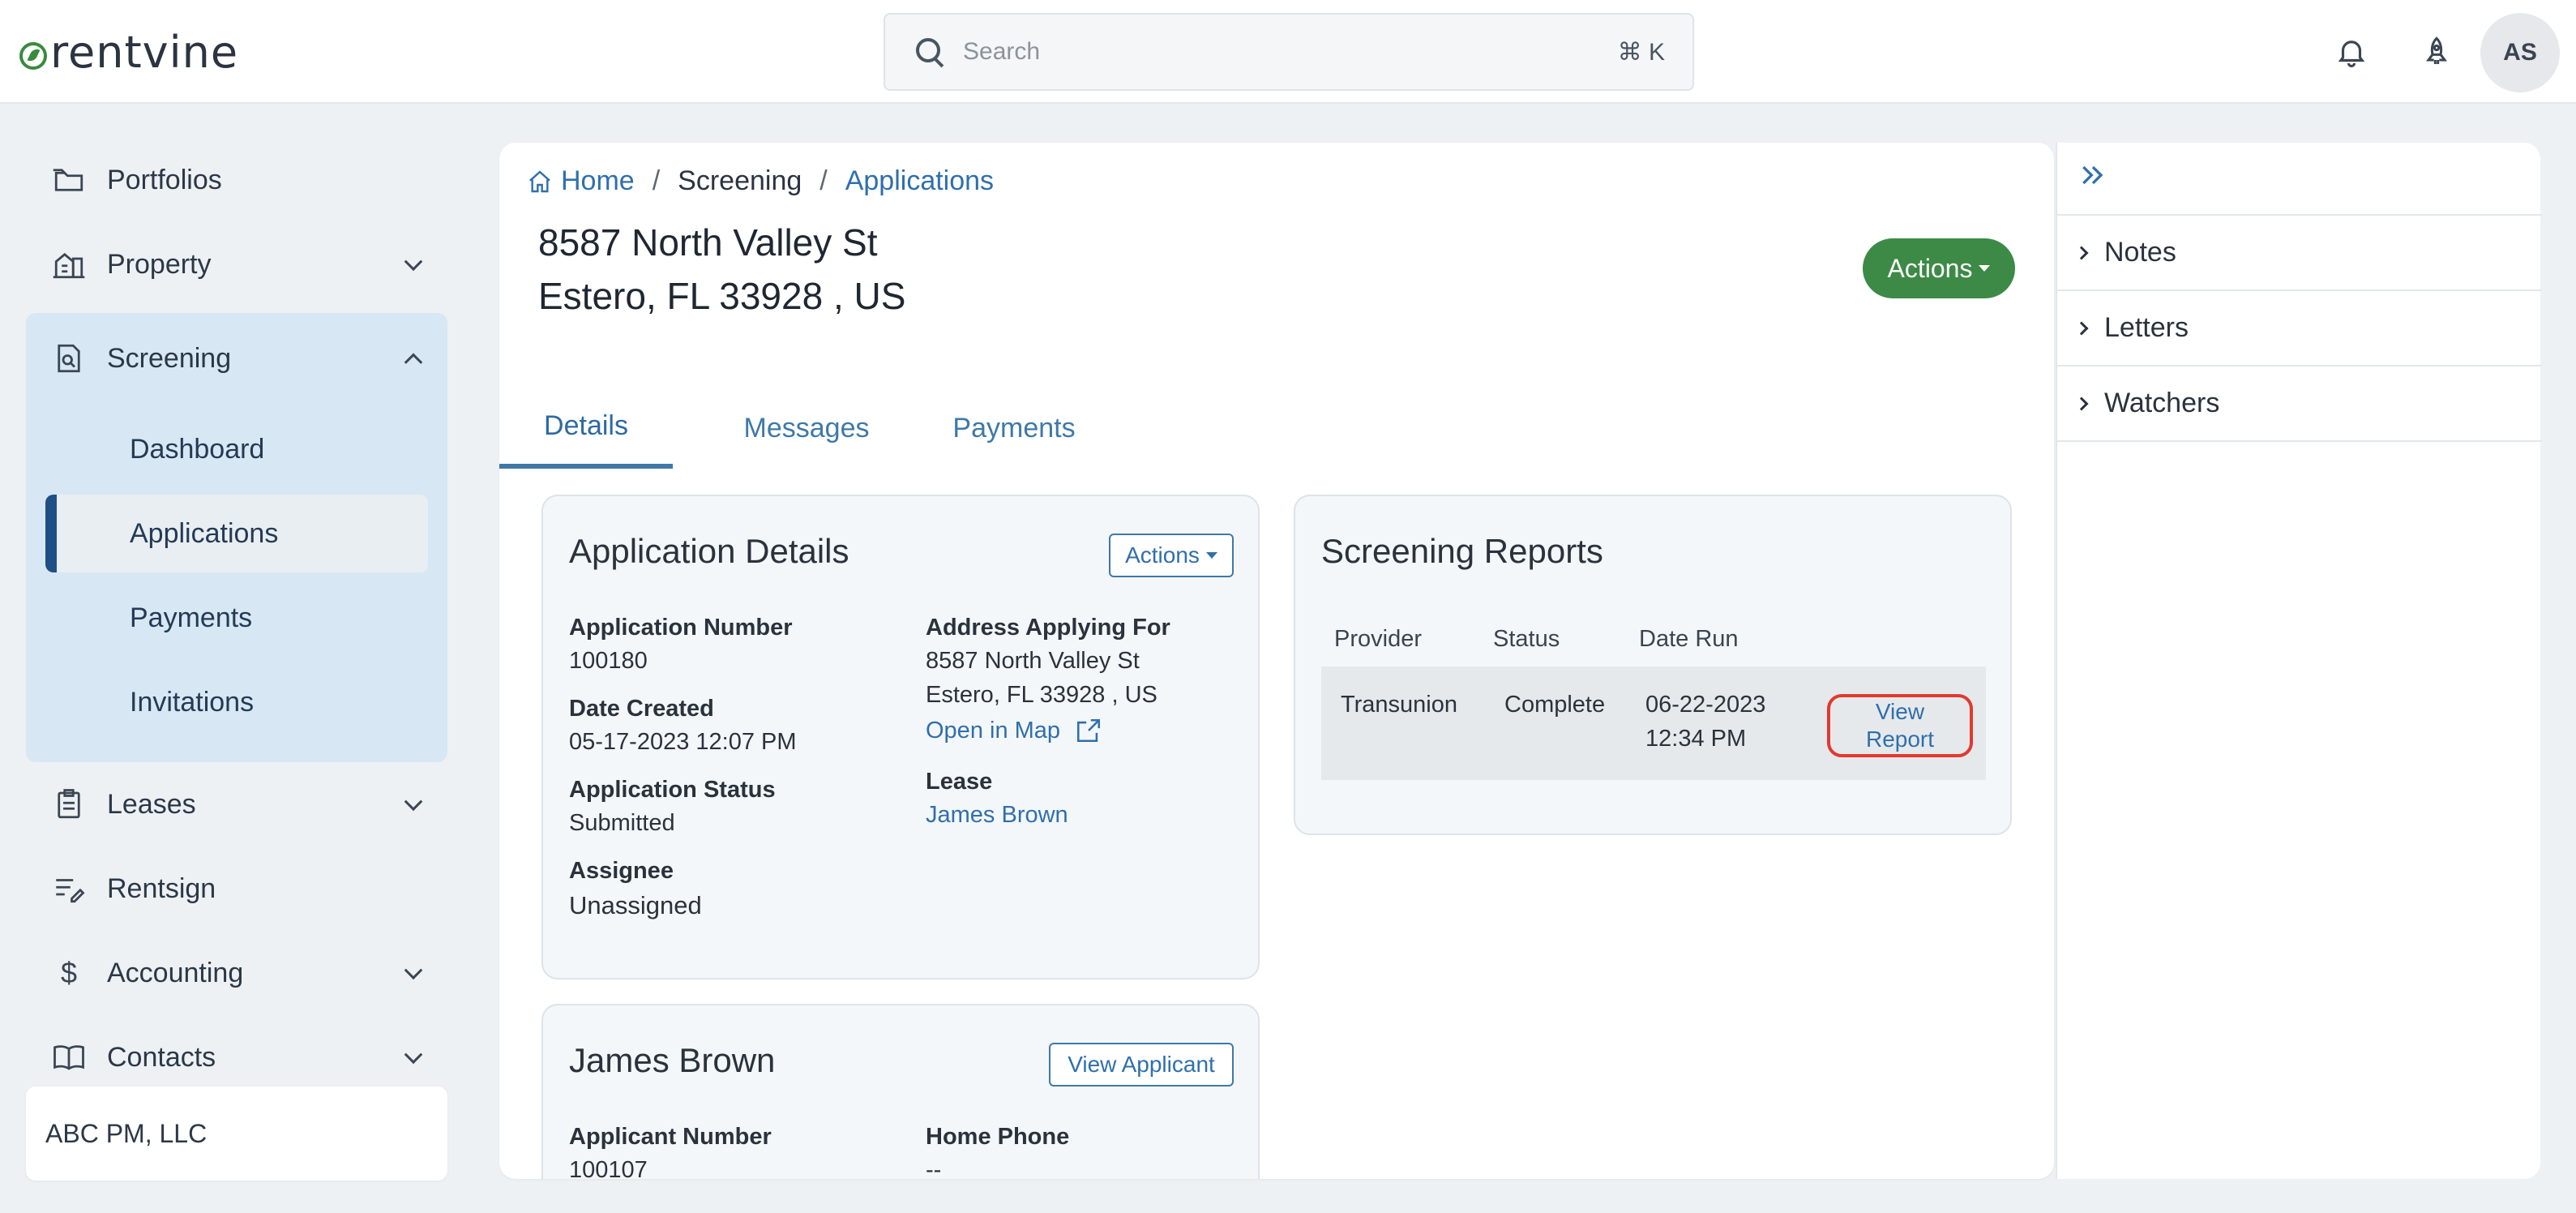  I want to click on tab-details: Details, so click(586, 428).